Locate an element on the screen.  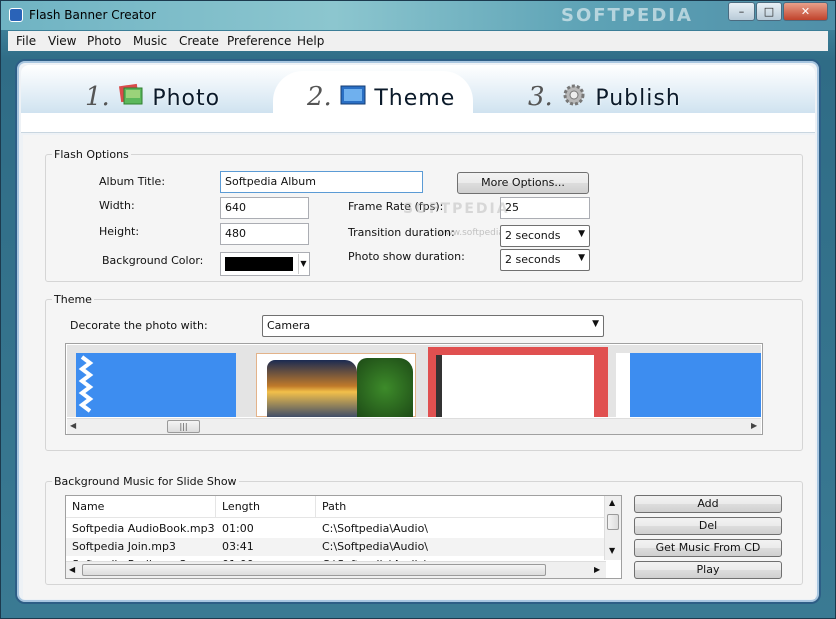
tree-photo is located at coordinates (385, 387).